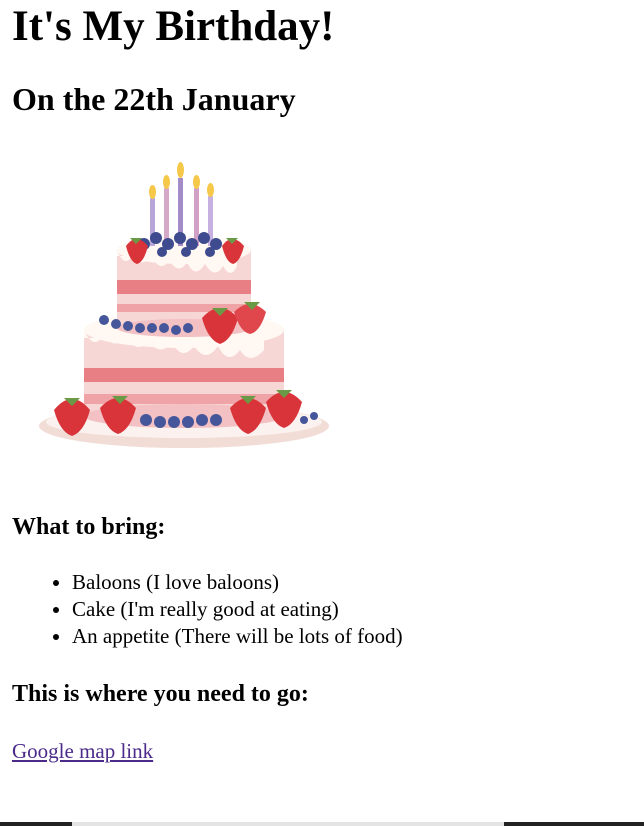 This screenshot has height=826, width=644. Describe the element at coordinates (173, 26) in the screenshot. I see `page-title: It's My Birthday!` at that location.